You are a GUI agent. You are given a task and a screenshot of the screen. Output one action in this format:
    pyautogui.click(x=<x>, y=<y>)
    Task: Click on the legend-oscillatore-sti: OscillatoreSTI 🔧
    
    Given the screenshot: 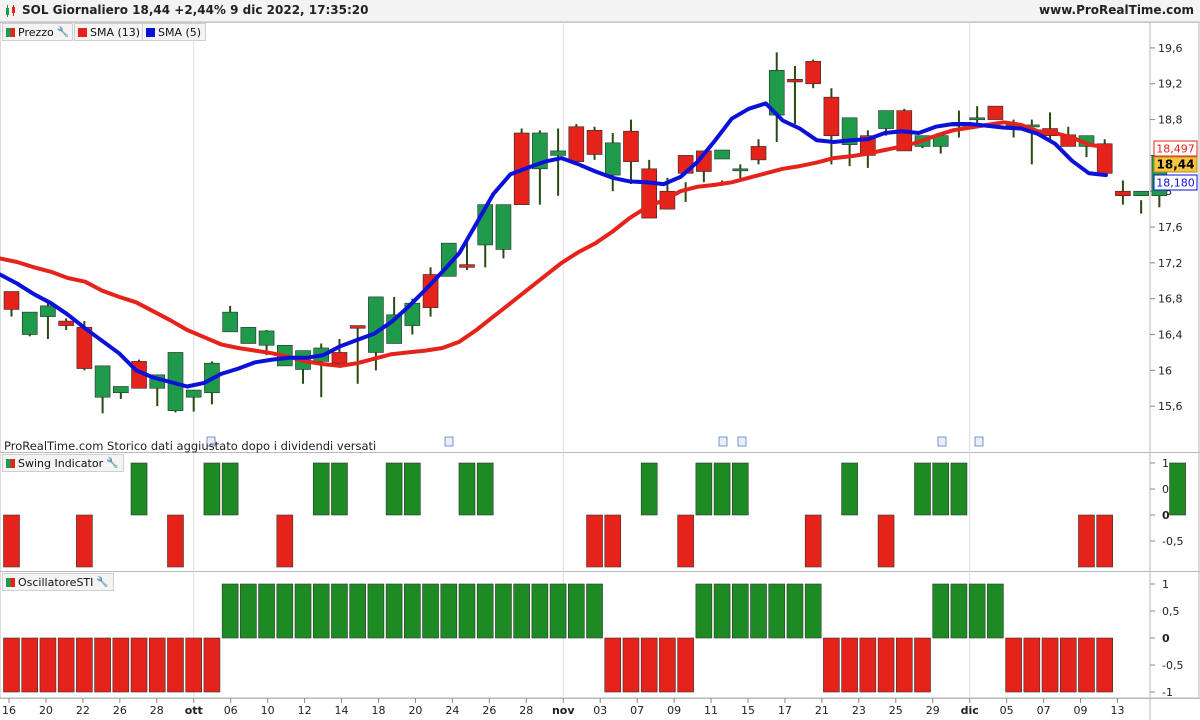 What is the action you would take?
    pyautogui.click(x=58, y=582)
    